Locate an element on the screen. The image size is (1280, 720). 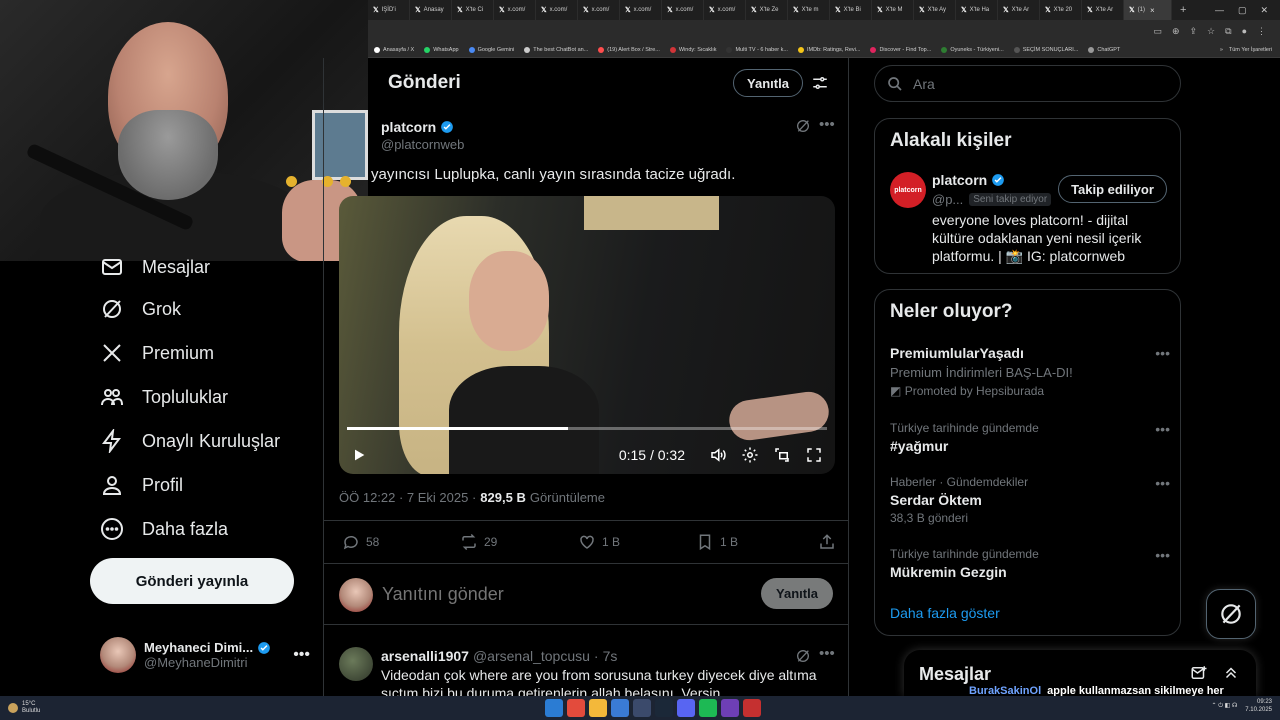
bookmark-item: WhatsApp is located at coordinates (441, 49).